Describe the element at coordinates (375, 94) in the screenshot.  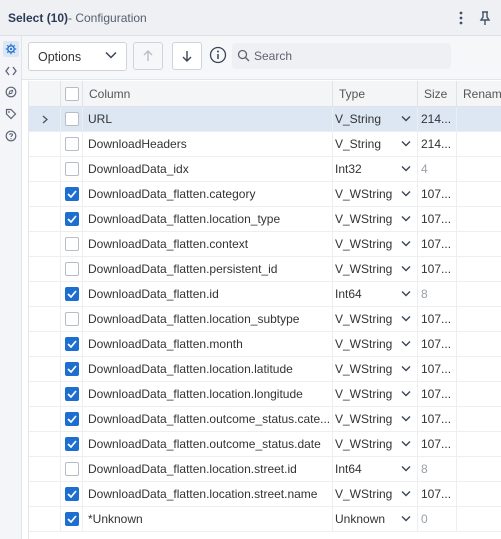
I see `header-type: Type` at that location.